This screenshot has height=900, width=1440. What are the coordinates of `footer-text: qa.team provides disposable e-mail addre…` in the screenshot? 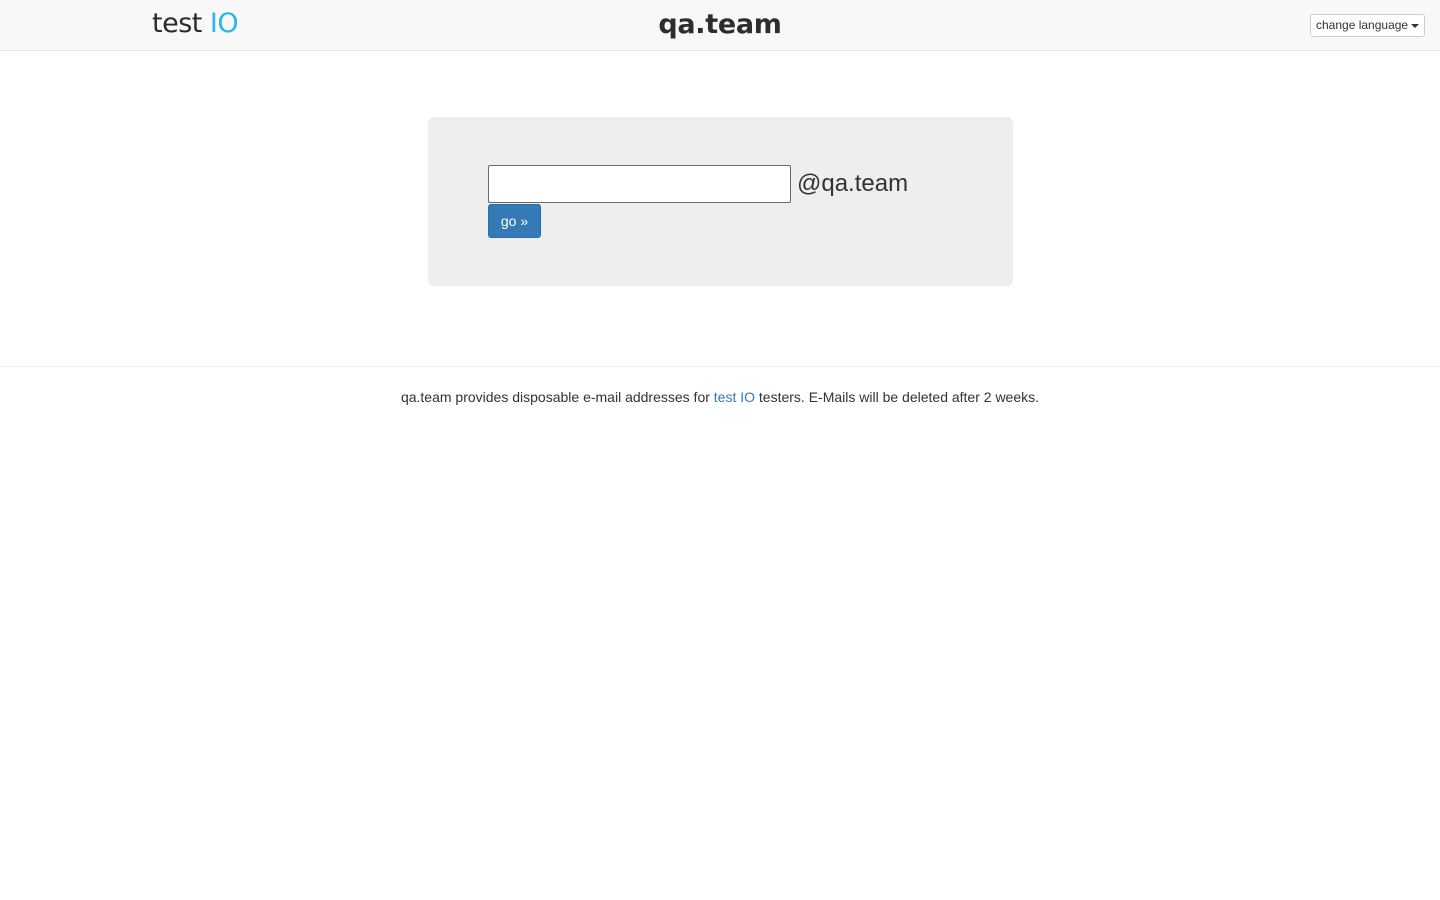 It's located at (720, 397).